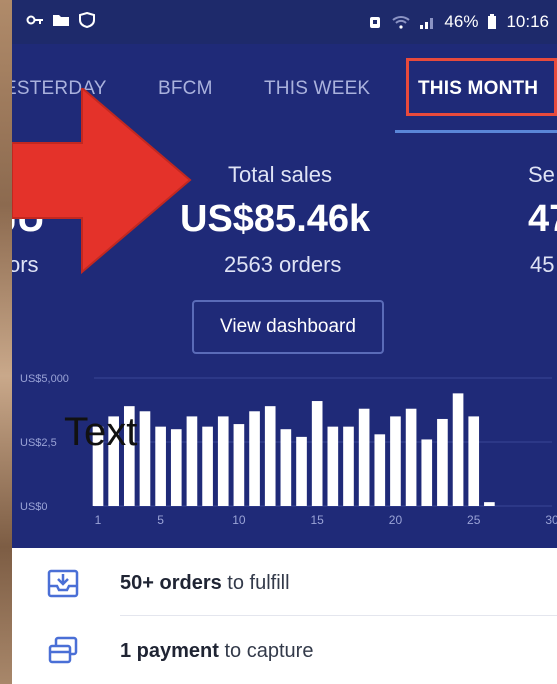  I want to click on wifi-icon, so click(401, 22).